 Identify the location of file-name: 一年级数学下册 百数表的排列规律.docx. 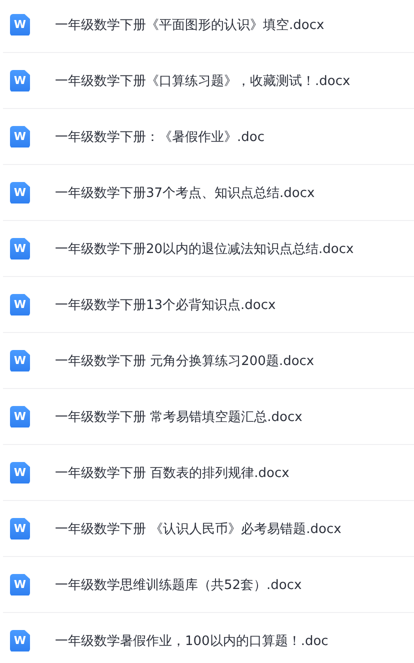
(172, 473).